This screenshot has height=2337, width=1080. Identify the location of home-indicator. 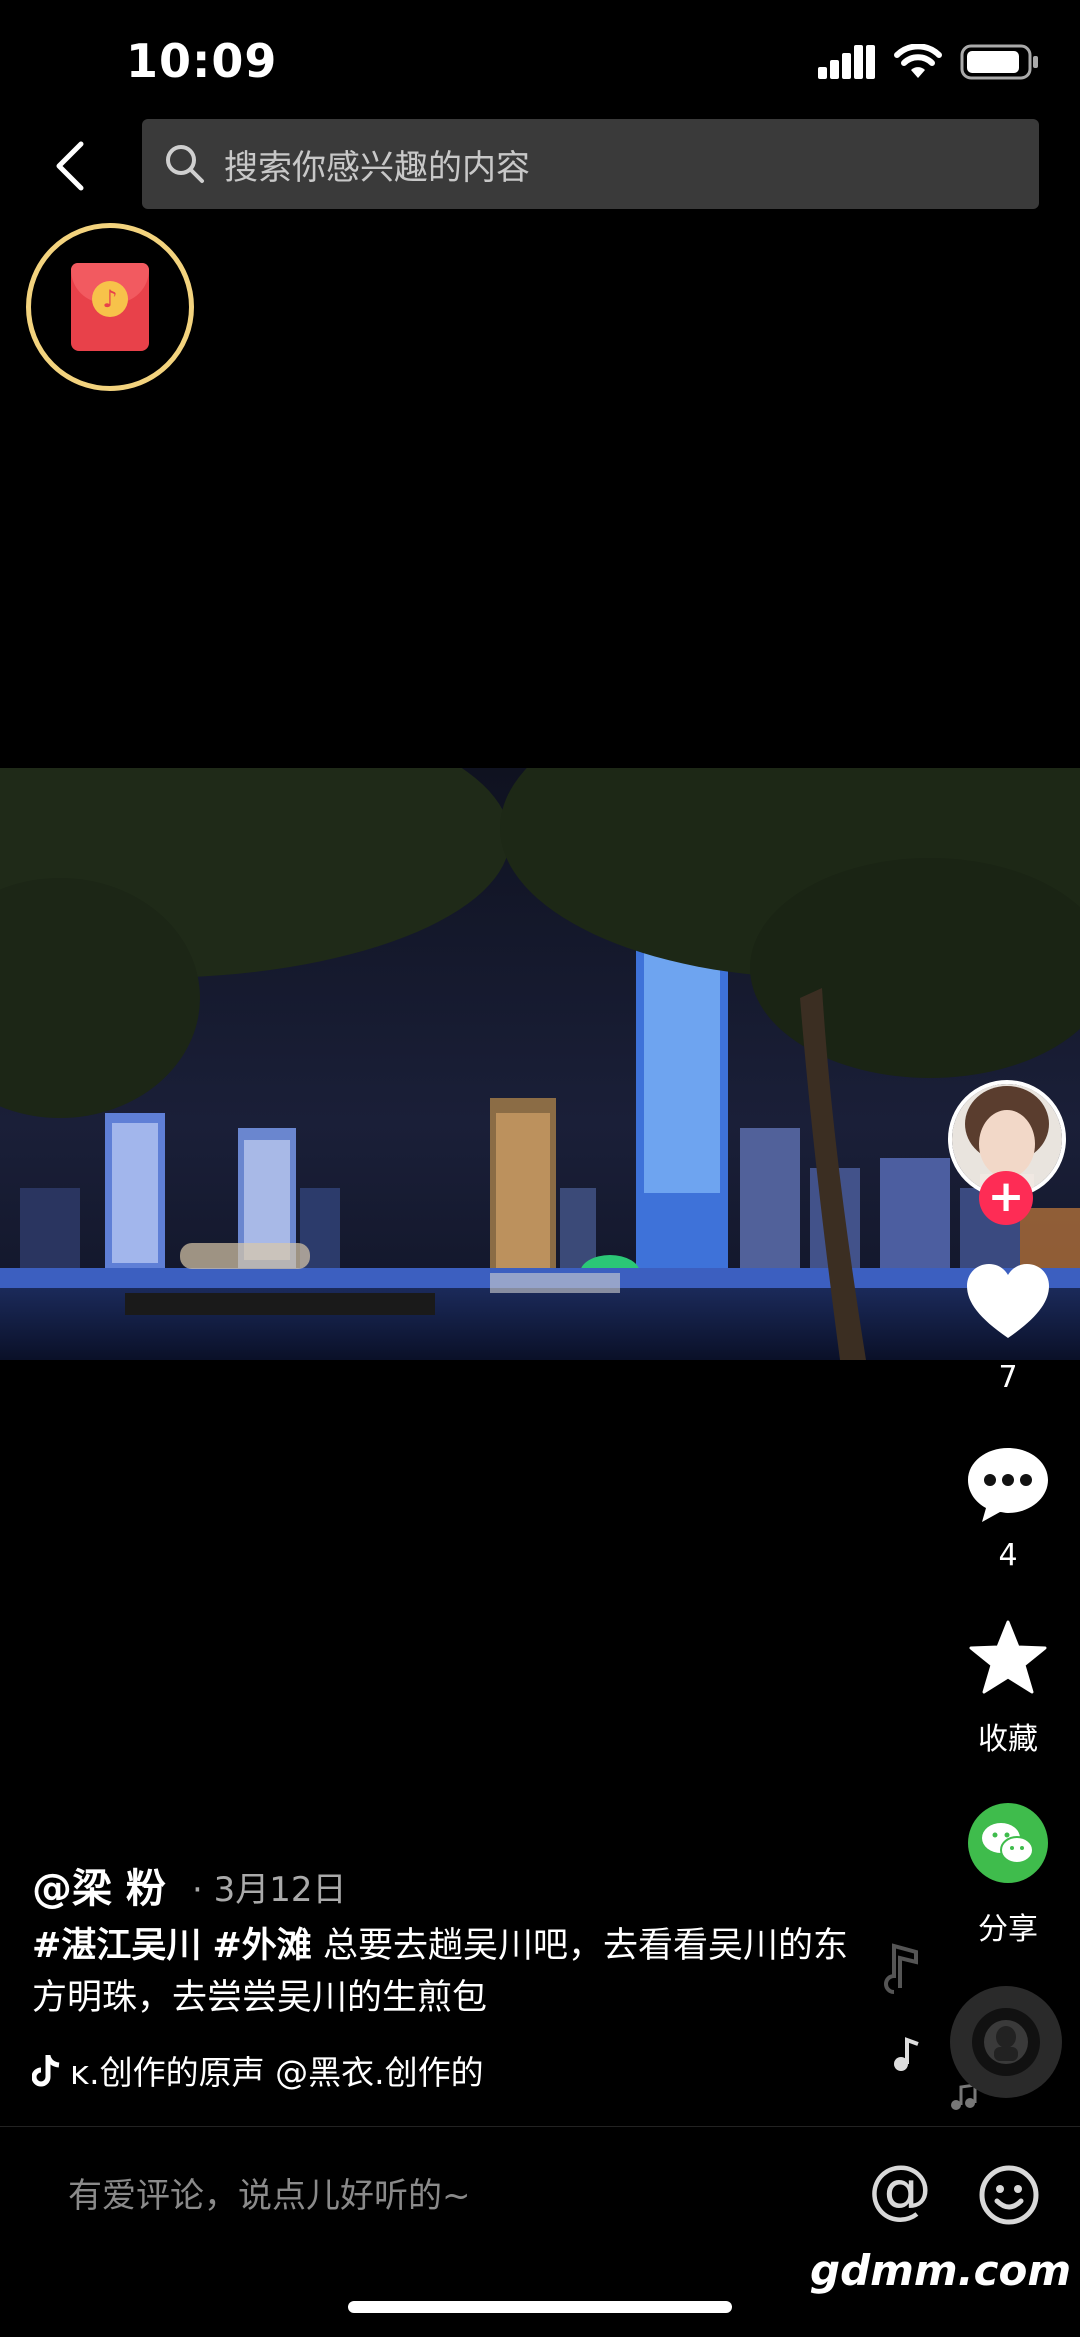
(540, 2307).